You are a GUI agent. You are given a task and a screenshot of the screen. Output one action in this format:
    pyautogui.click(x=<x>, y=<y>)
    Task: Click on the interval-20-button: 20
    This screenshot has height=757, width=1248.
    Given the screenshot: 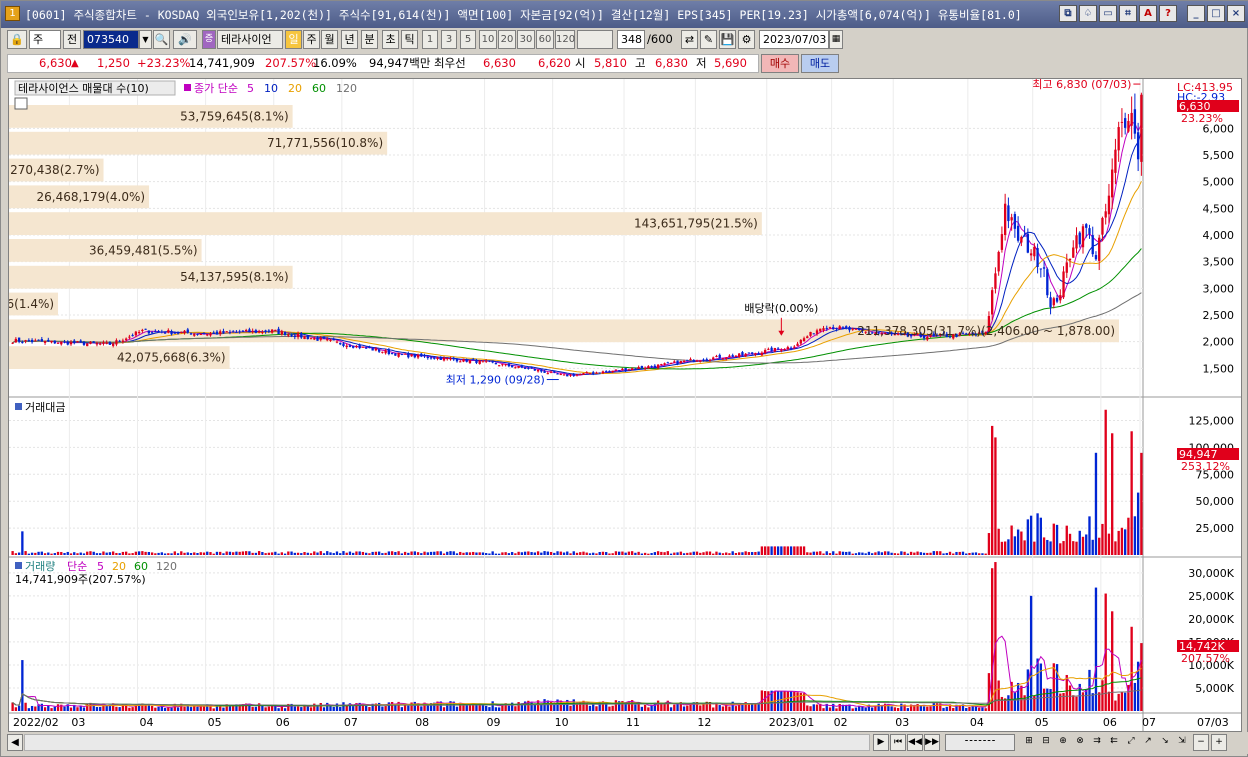 What is the action you would take?
    pyautogui.click(x=507, y=39)
    